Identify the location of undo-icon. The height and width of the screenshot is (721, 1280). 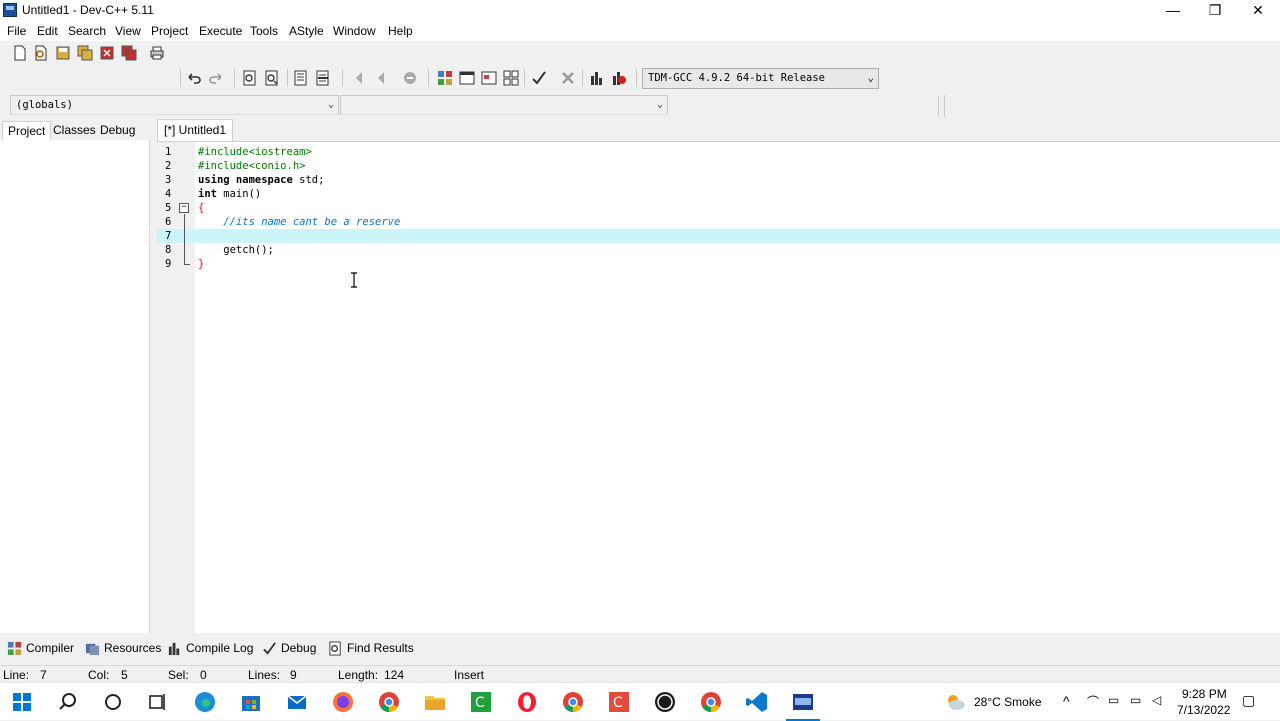
(194, 78).